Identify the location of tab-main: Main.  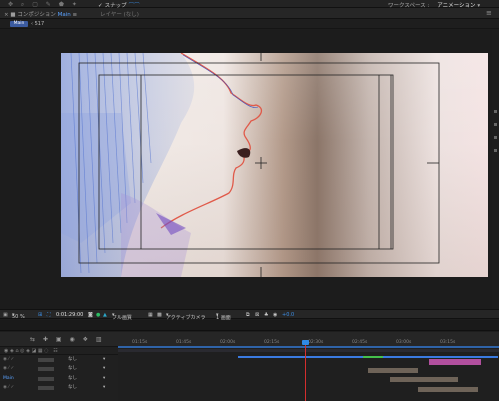
(19, 24).